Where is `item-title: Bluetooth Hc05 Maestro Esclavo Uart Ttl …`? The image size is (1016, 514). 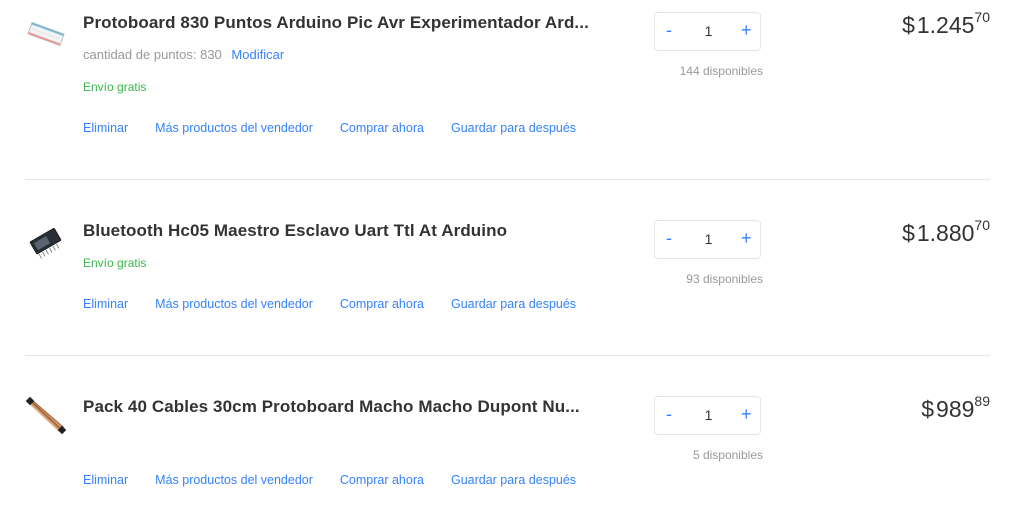 item-title: Bluetooth Hc05 Maestro Esclavo Uart Ttl … is located at coordinates (295, 231).